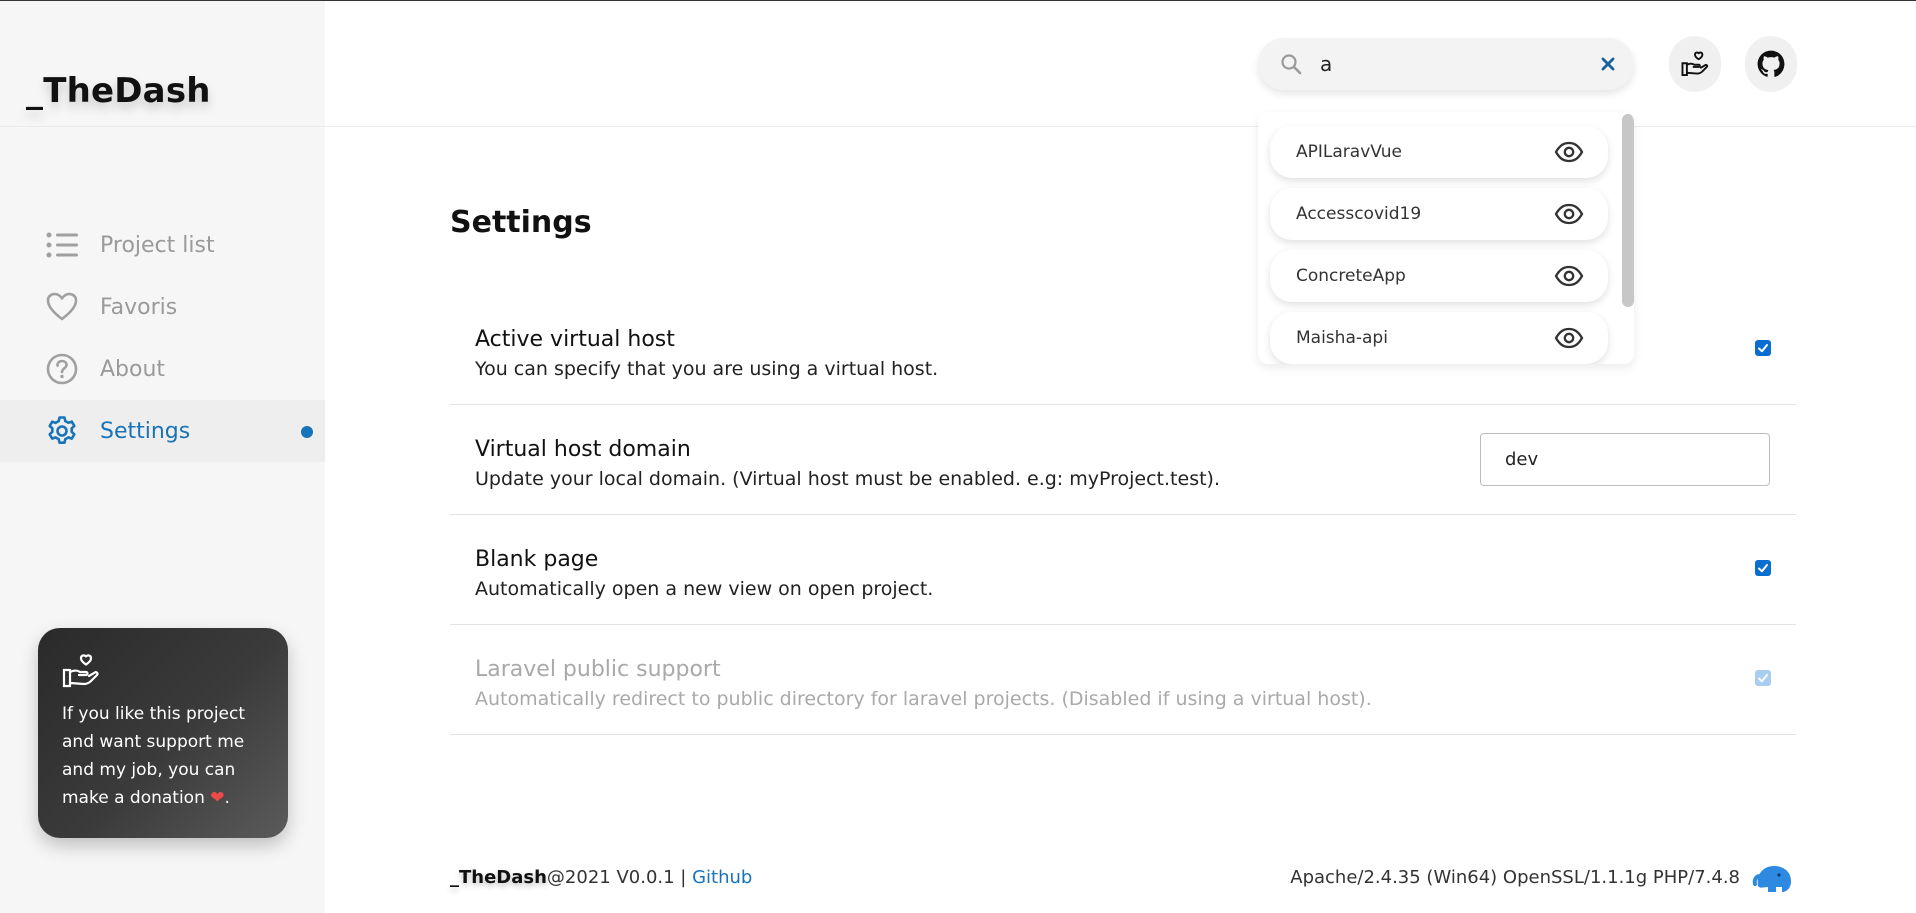  I want to click on php-elephant-icon, so click(1773, 877).